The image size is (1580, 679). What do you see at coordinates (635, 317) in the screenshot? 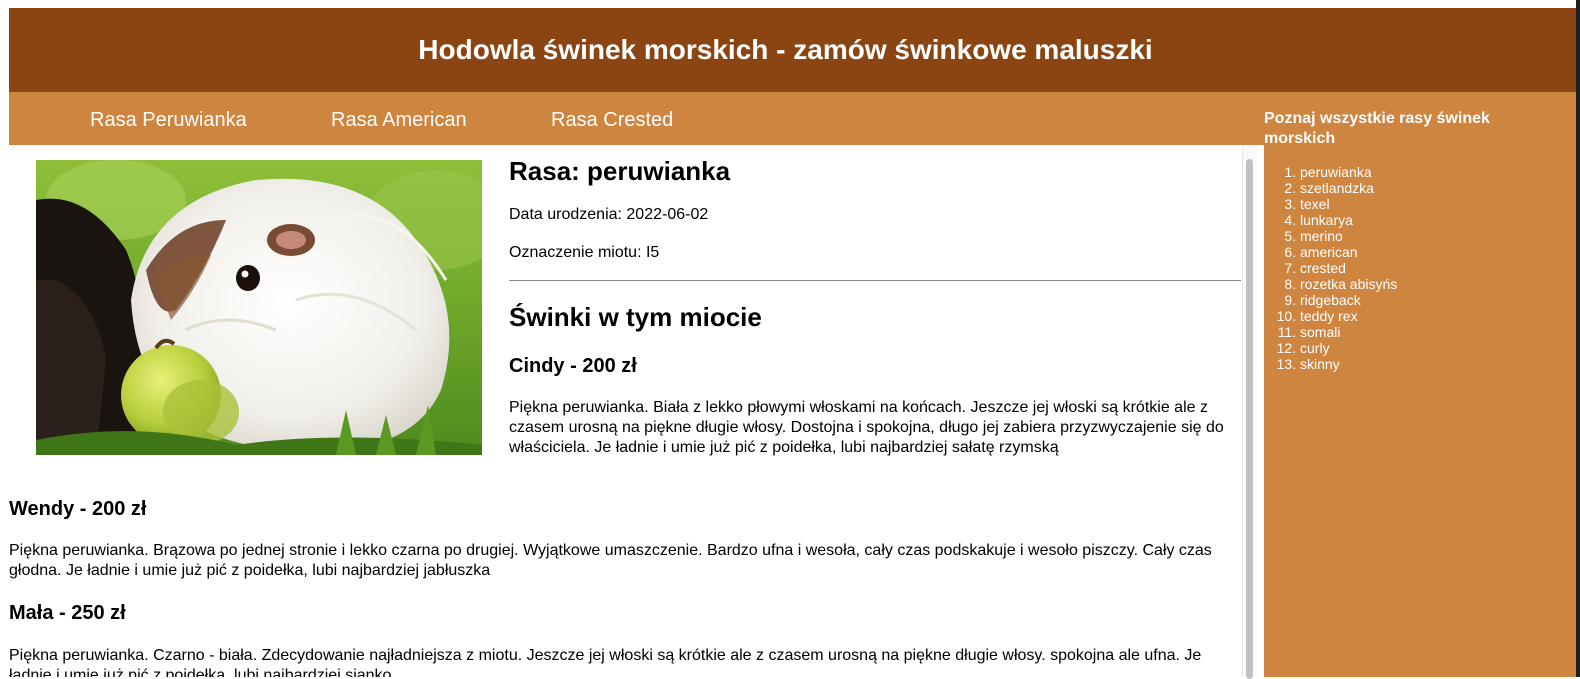
I see `litter-heading: Świnki w tym miocie` at bounding box center [635, 317].